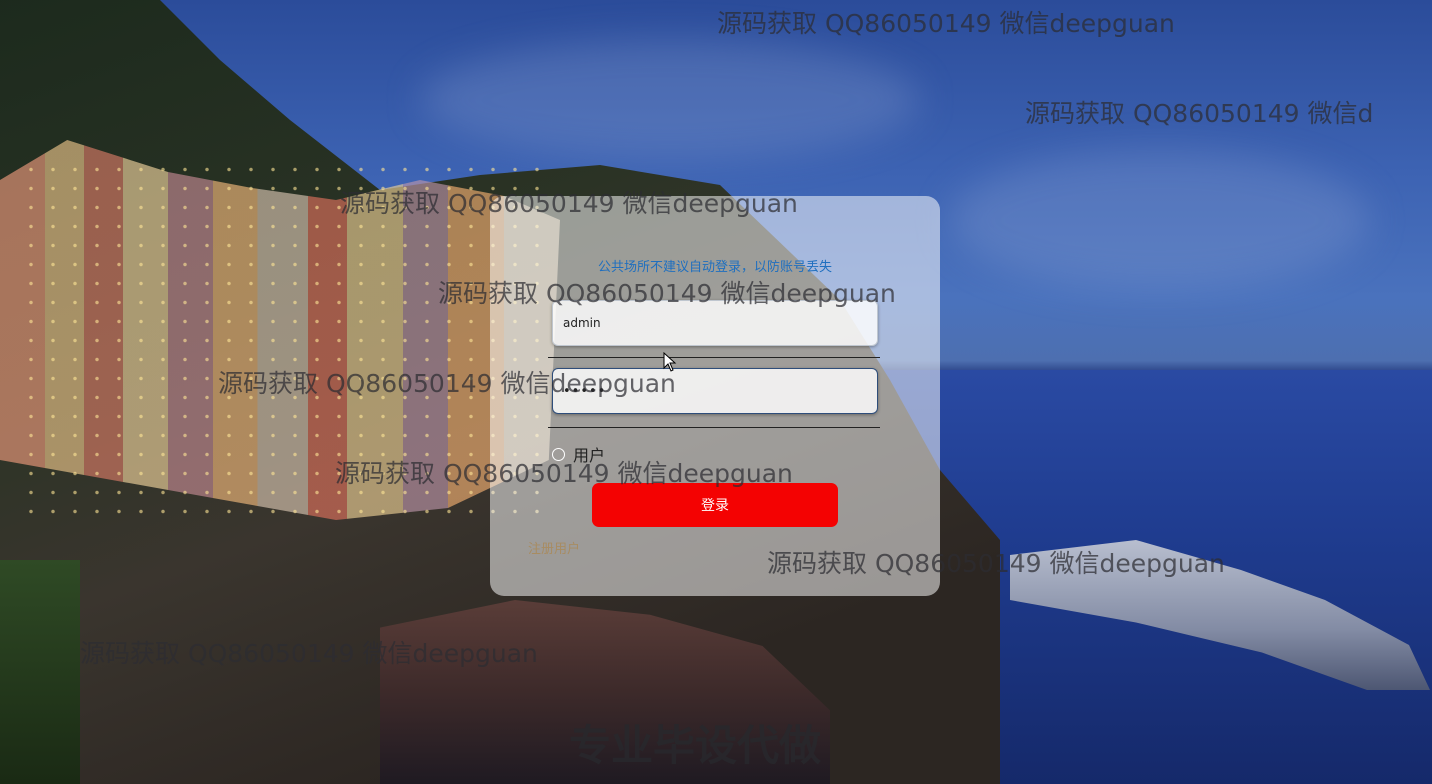  I want to click on register-link: 注册用户, so click(554, 547).